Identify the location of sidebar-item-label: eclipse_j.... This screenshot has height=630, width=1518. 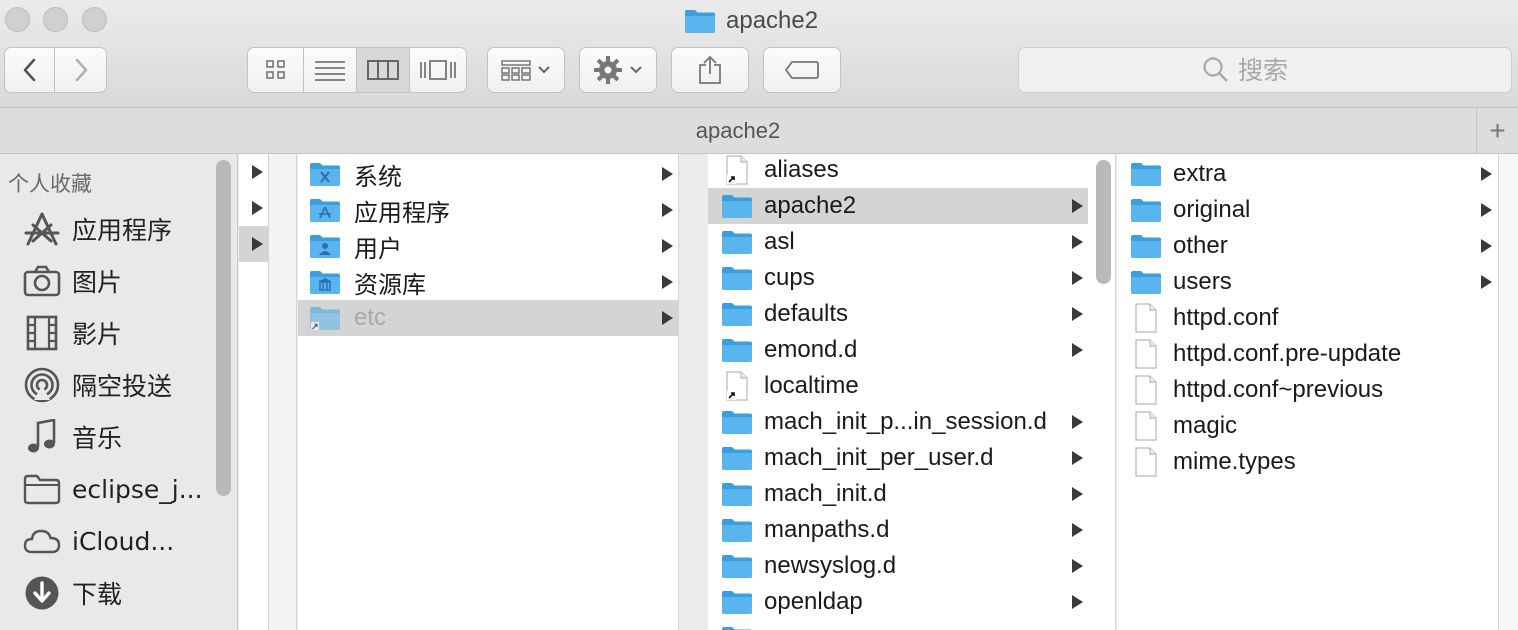
(137, 489).